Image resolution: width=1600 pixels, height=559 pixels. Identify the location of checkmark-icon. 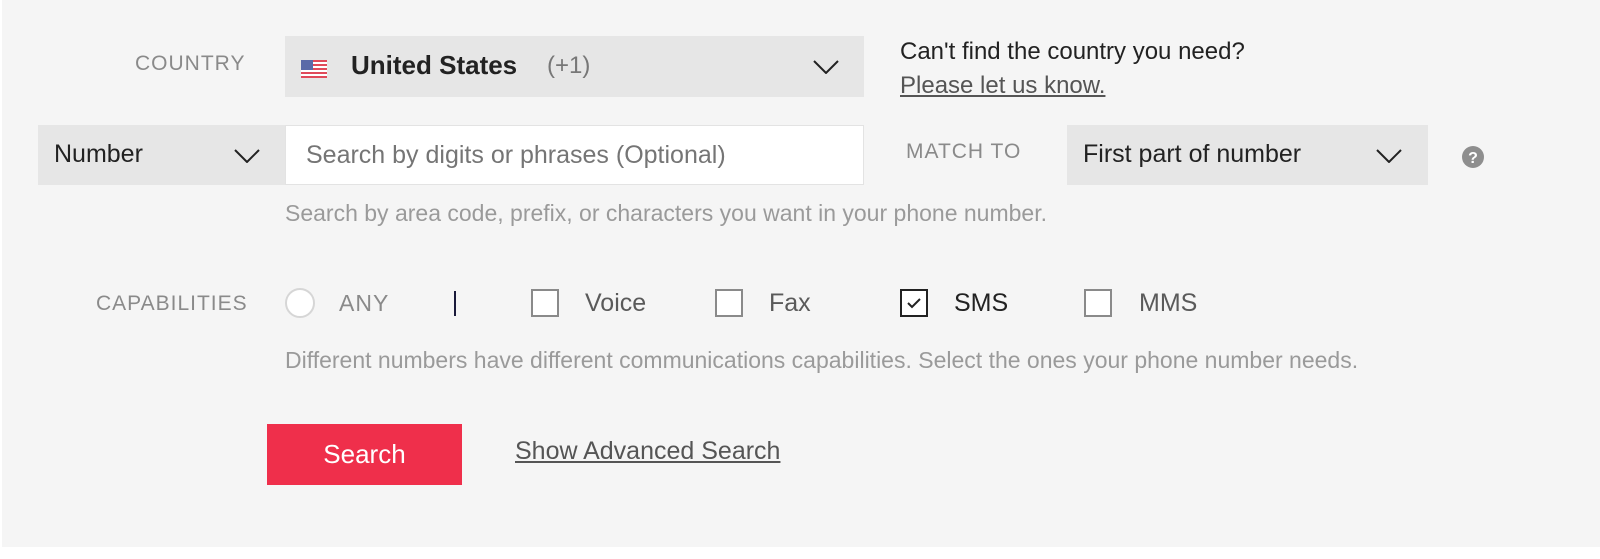
(914, 302).